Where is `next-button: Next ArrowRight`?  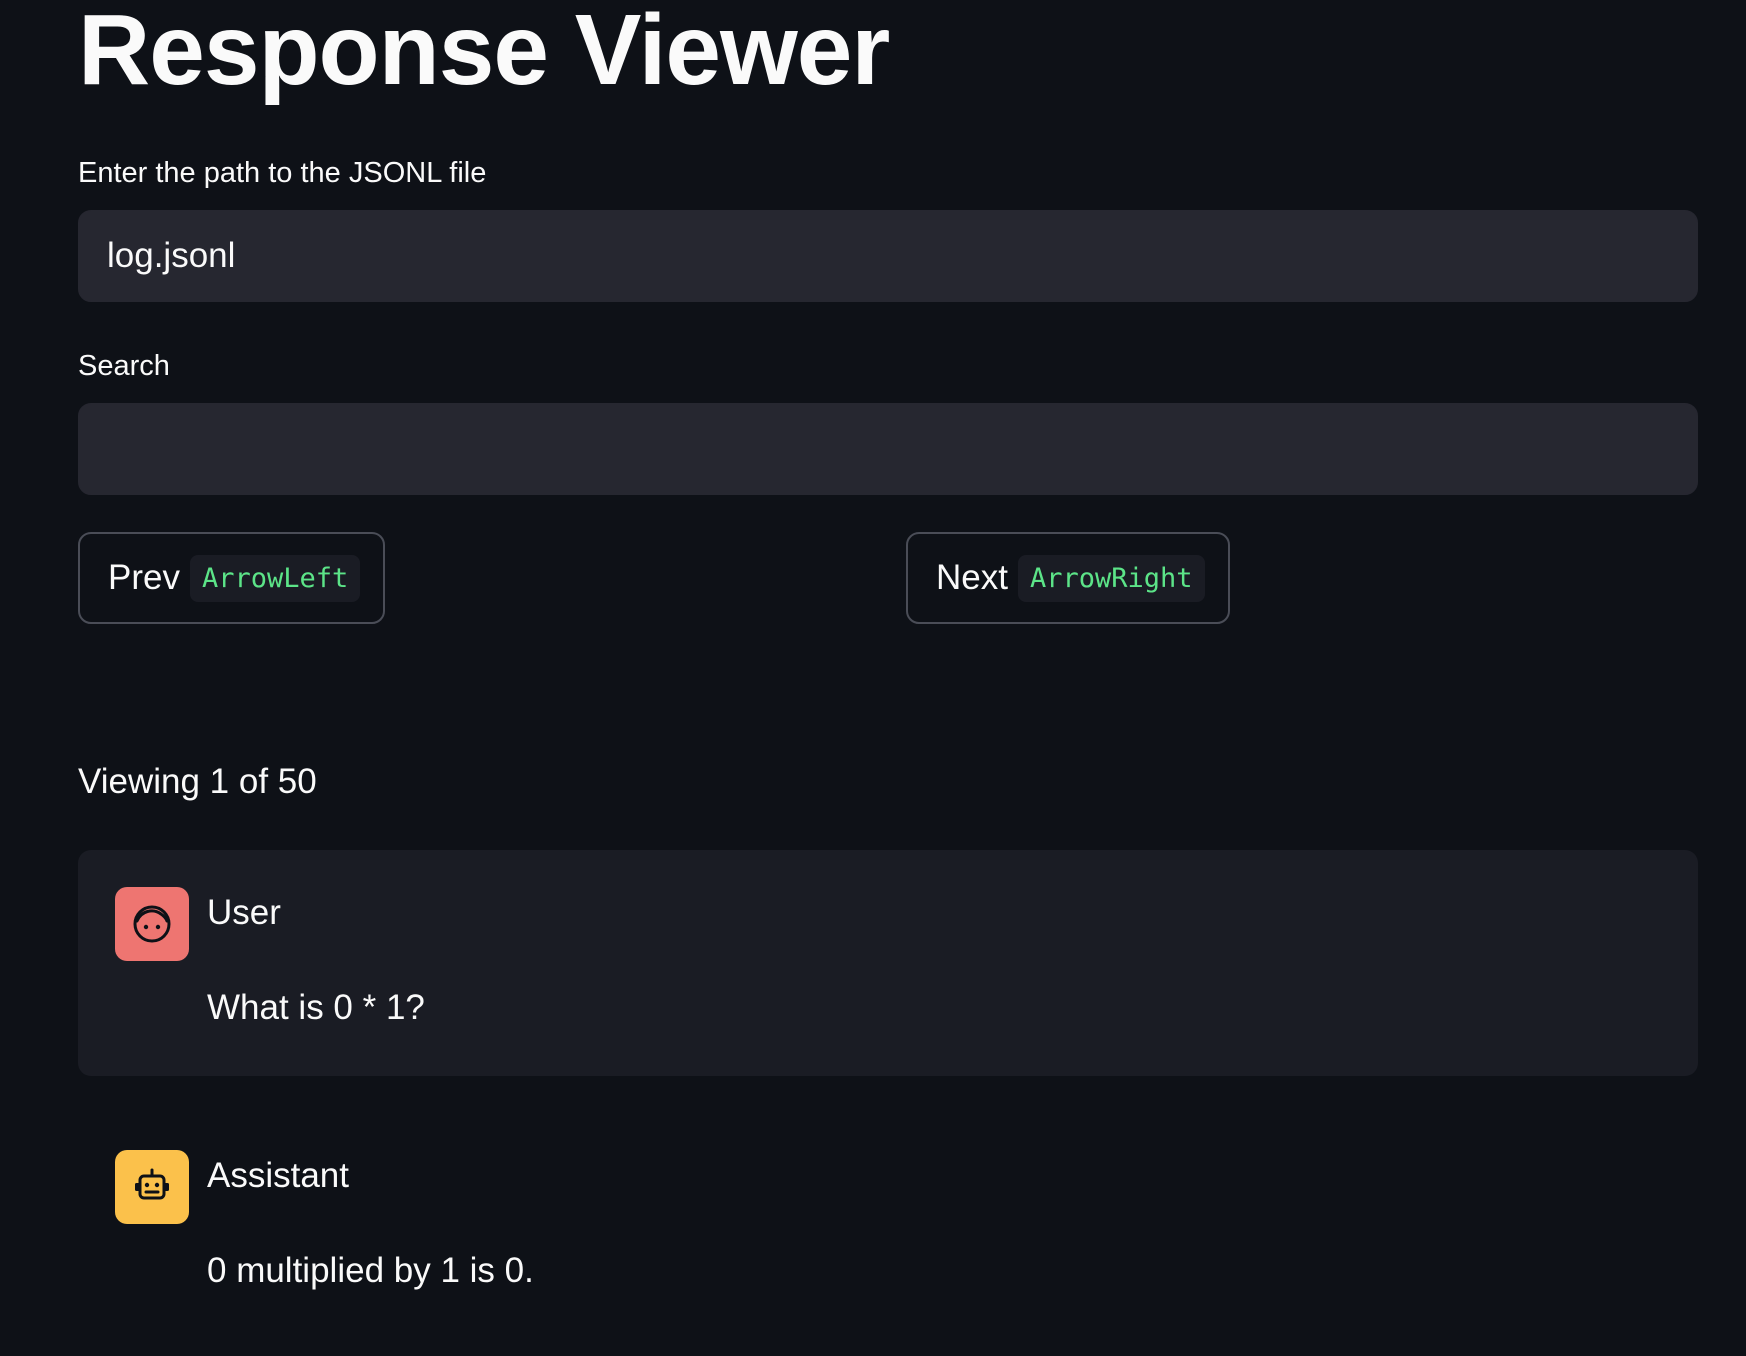 next-button: Next ArrowRight is located at coordinates (1068, 578).